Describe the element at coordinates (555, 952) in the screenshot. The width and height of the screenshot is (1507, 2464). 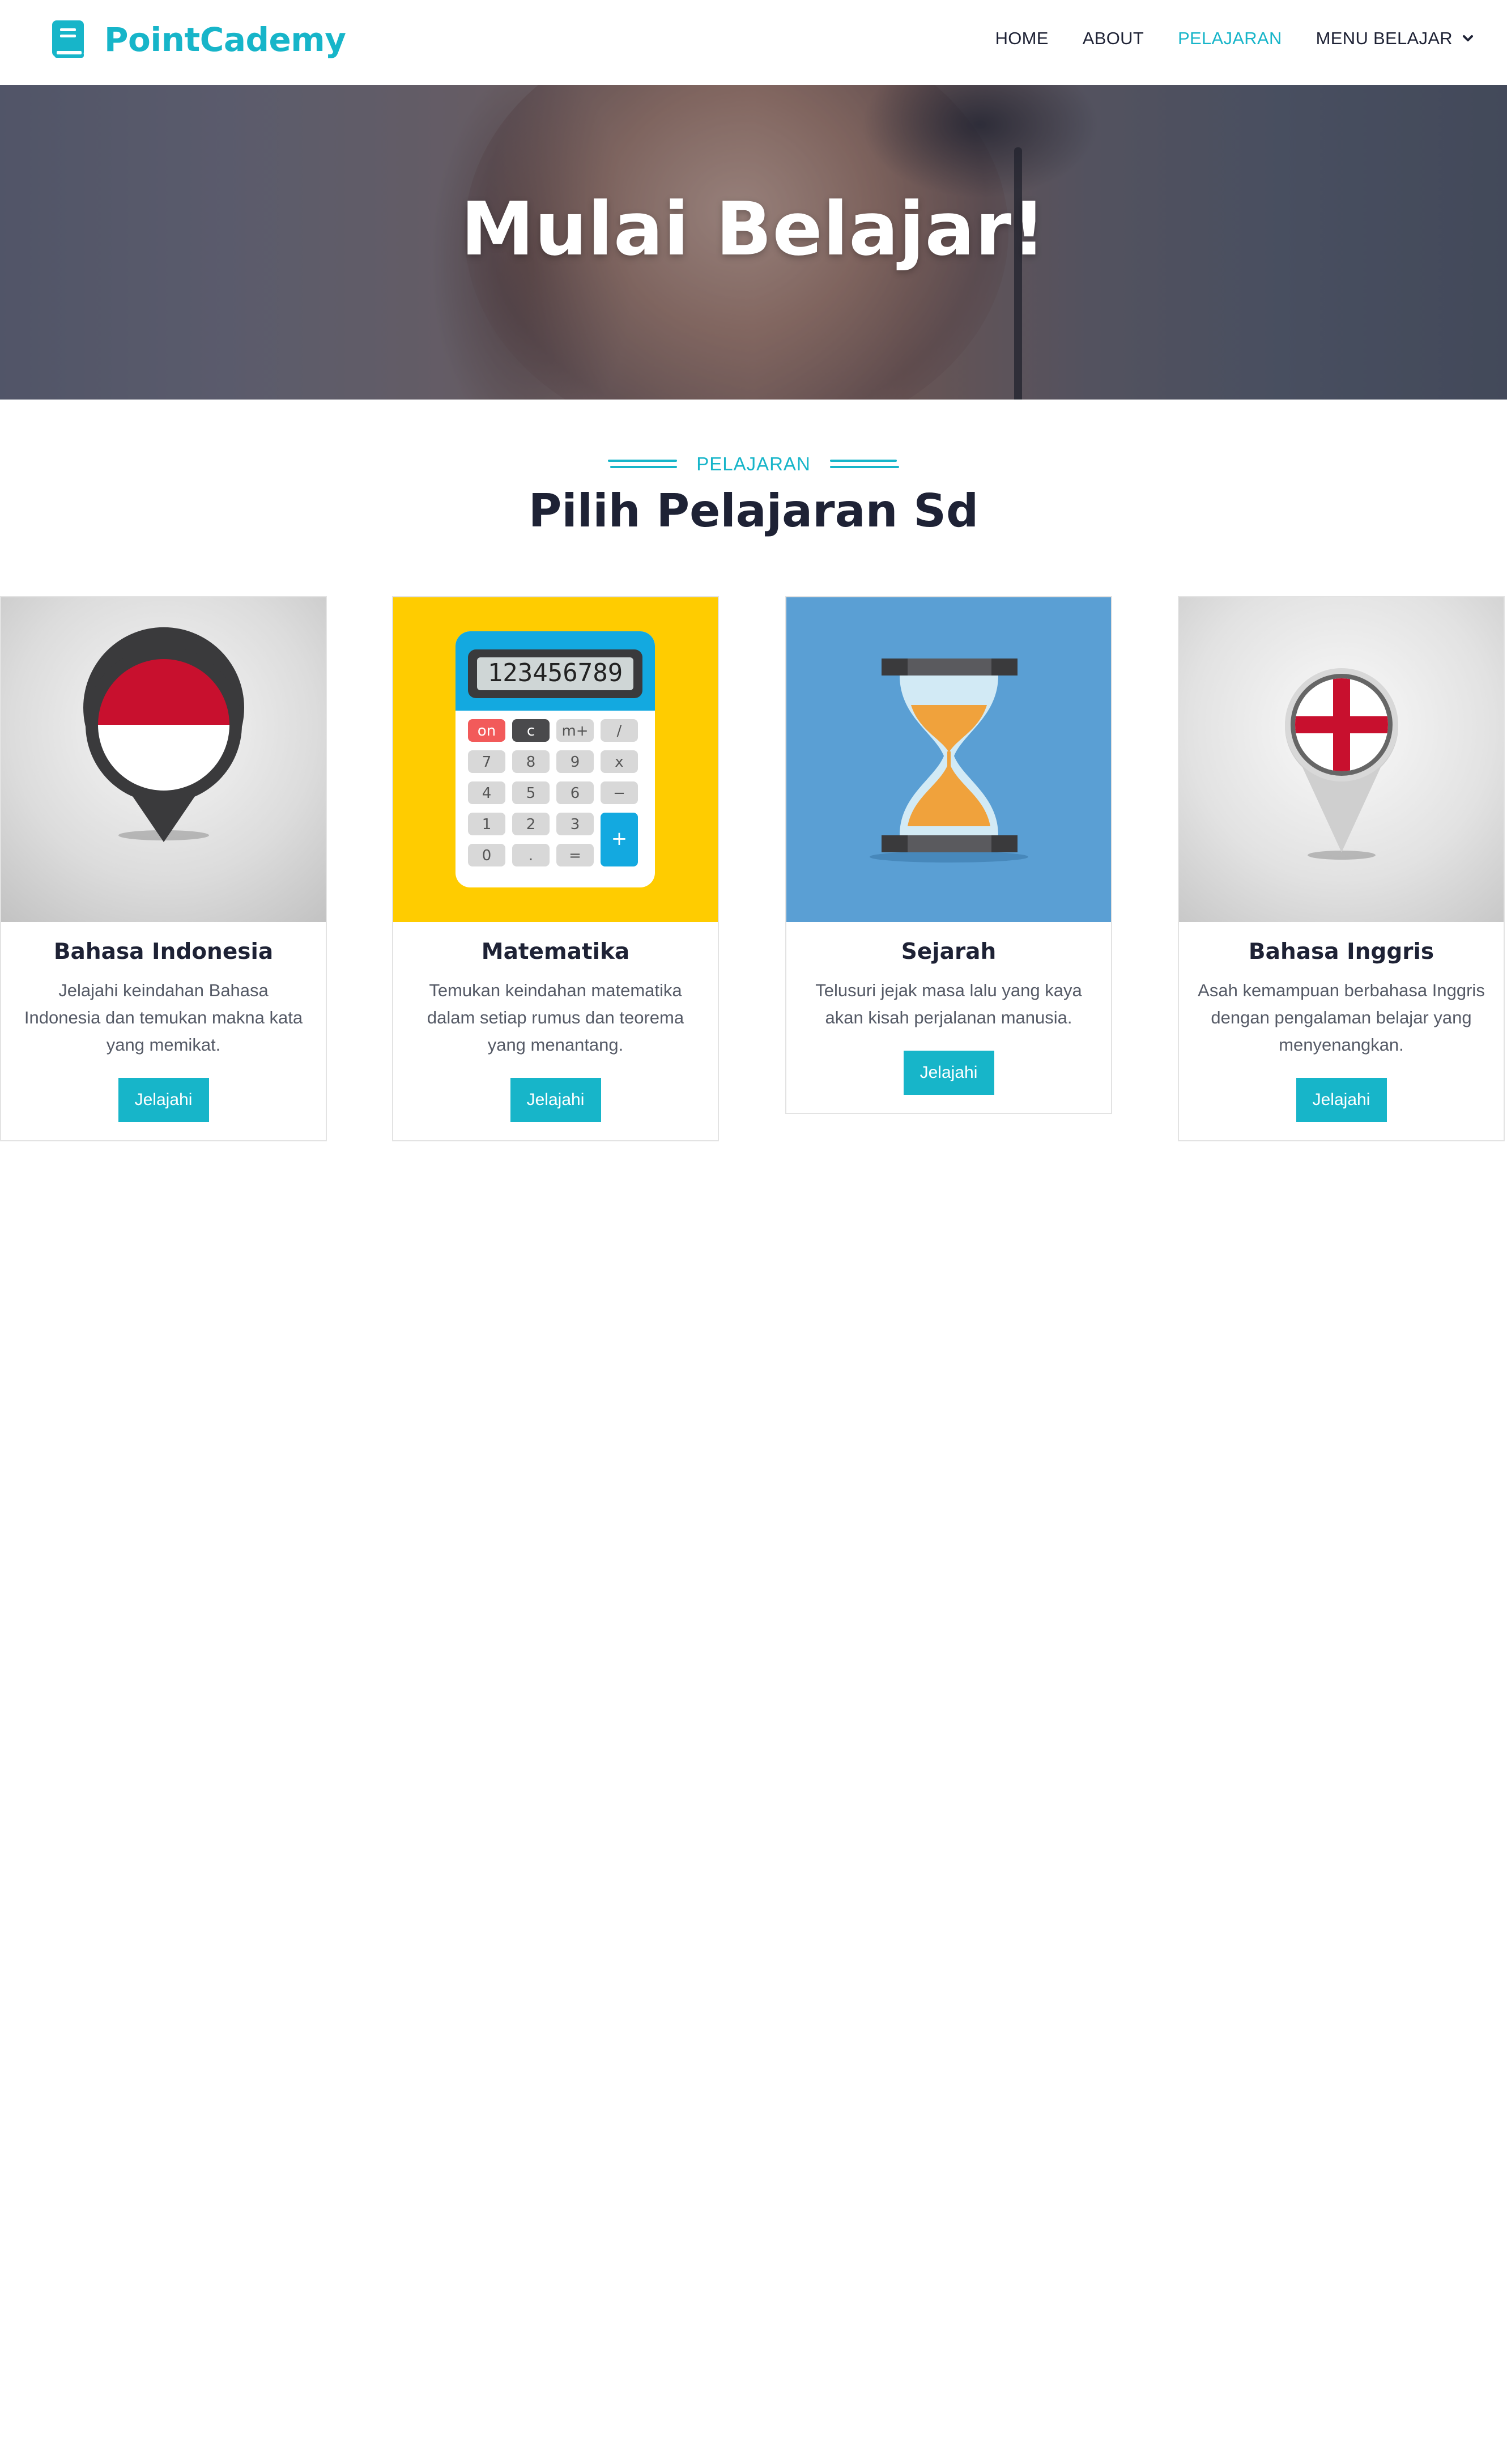
I see `course-title: Matematika` at that location.